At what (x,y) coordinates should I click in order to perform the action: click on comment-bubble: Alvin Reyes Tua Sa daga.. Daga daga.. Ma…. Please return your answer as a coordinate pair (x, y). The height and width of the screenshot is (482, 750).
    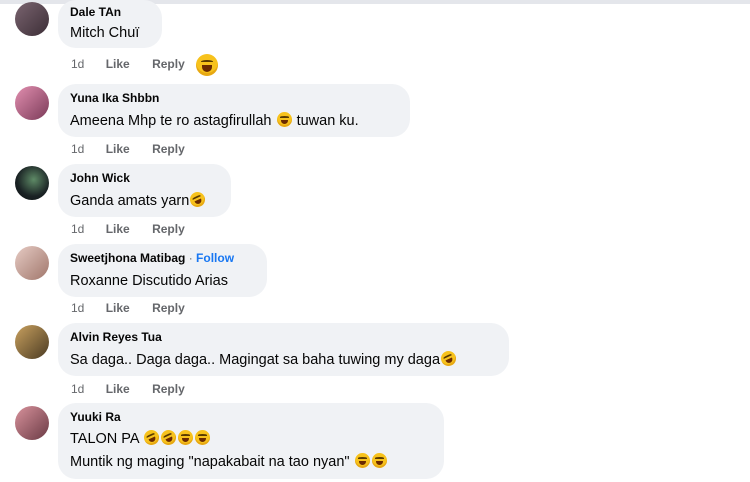
    Looking at the image, I should click on (283, 349).